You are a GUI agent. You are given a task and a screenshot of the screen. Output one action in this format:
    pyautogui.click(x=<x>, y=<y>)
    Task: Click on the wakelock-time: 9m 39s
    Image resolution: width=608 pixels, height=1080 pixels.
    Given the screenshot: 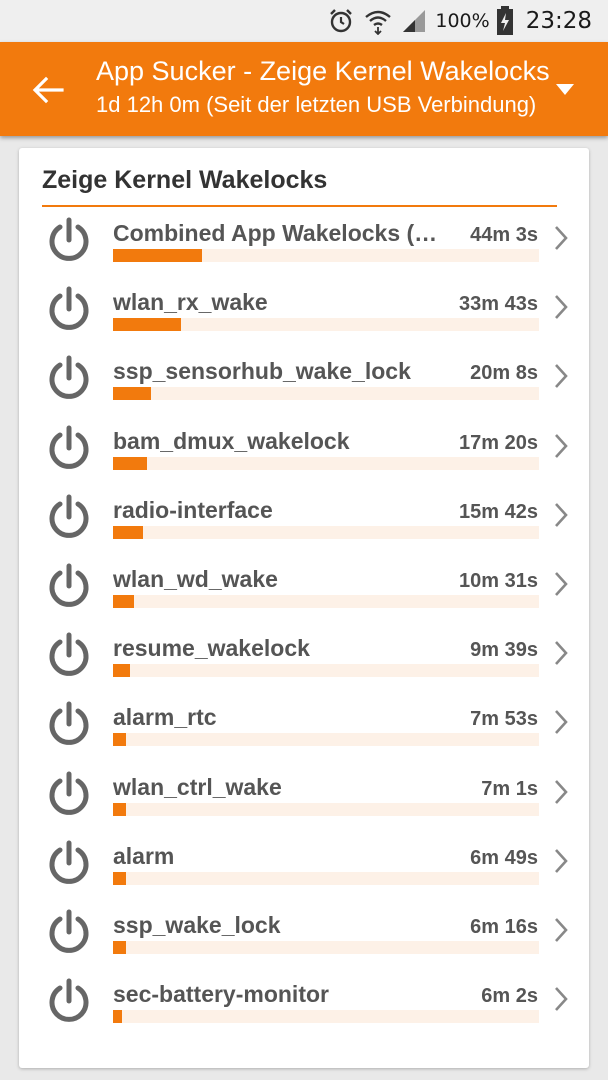 What is the action you would take?
    pyautogui.click(x=504, y=650)
    